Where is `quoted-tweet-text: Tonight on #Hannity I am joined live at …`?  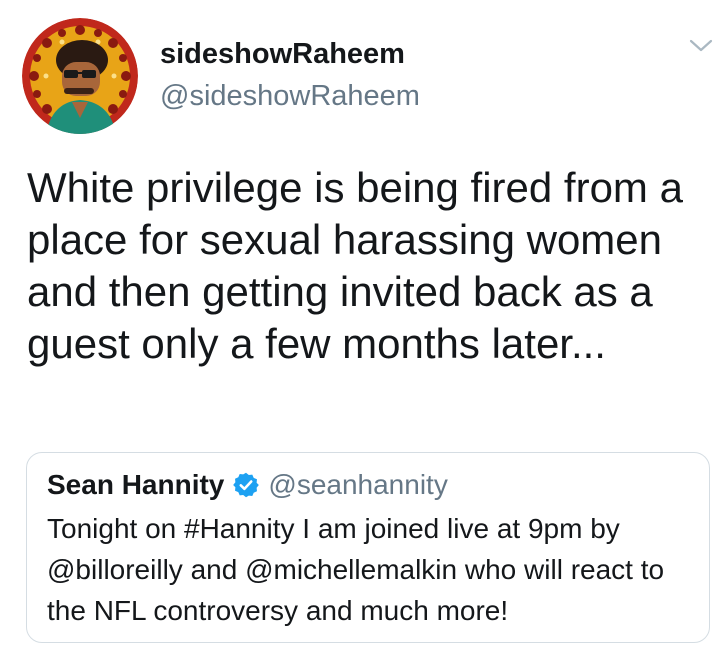
quoted-tweet-text: Tonight on #Hannity I am joined live at … is located at coordinates (356, 569).